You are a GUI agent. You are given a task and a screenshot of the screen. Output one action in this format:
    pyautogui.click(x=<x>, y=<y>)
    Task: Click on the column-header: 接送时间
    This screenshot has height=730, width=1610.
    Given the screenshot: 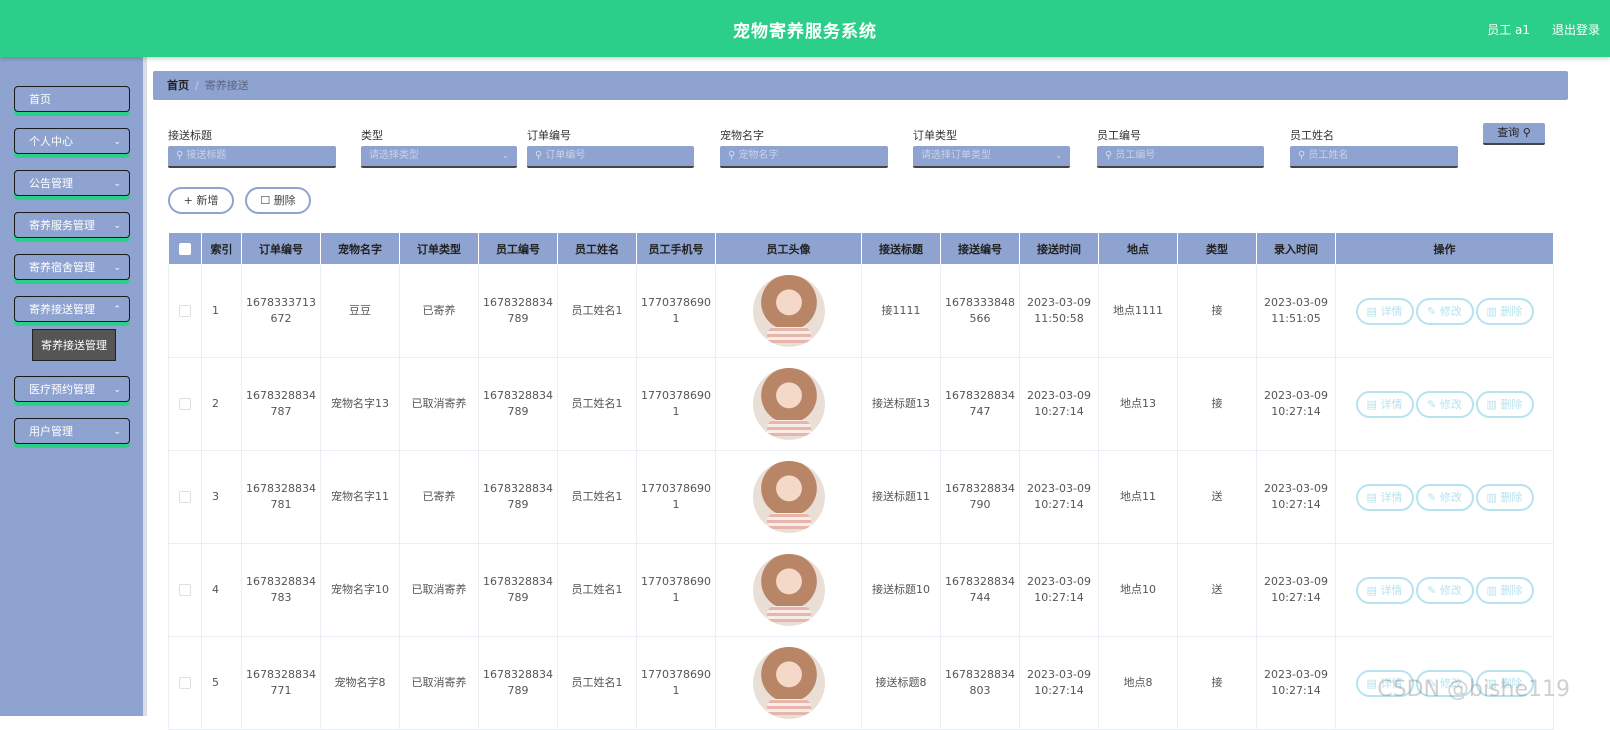 What is the action you would take?
    pyautogui.click(x=1059, y=248)
    